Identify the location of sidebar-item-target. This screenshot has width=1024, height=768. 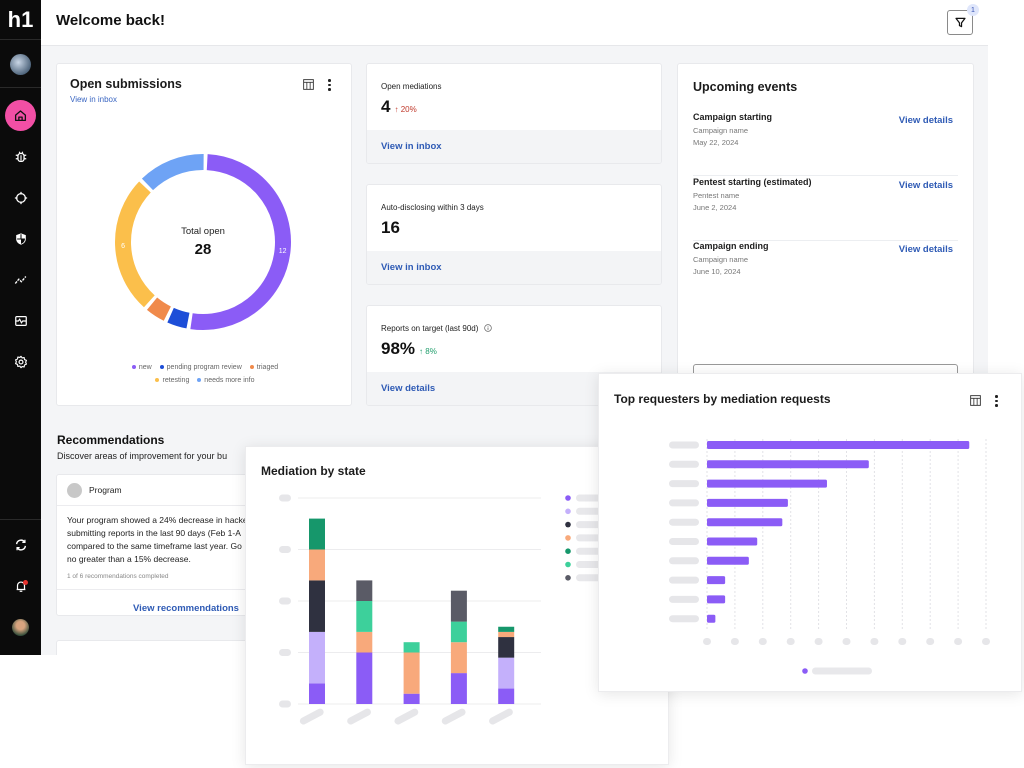
(20, 198).